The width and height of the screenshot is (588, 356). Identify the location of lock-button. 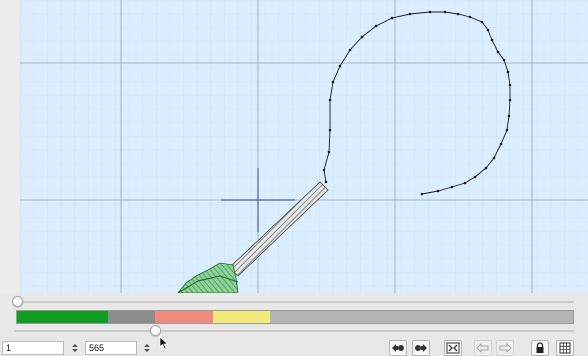
(540, 348).